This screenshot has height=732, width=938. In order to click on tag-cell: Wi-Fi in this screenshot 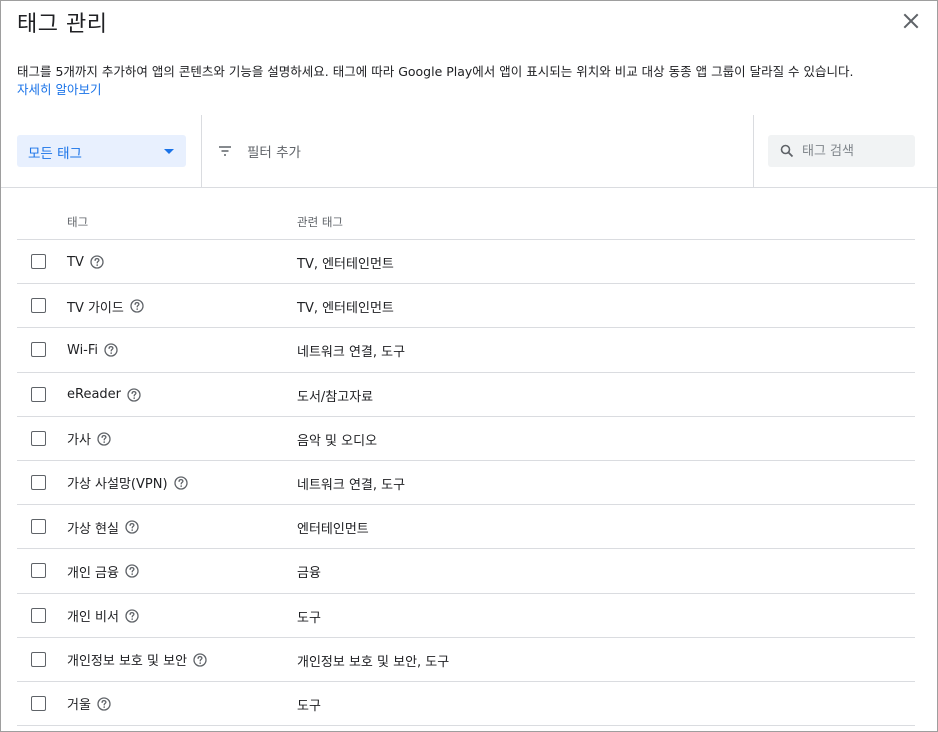, I will do `click(92, 350)`.